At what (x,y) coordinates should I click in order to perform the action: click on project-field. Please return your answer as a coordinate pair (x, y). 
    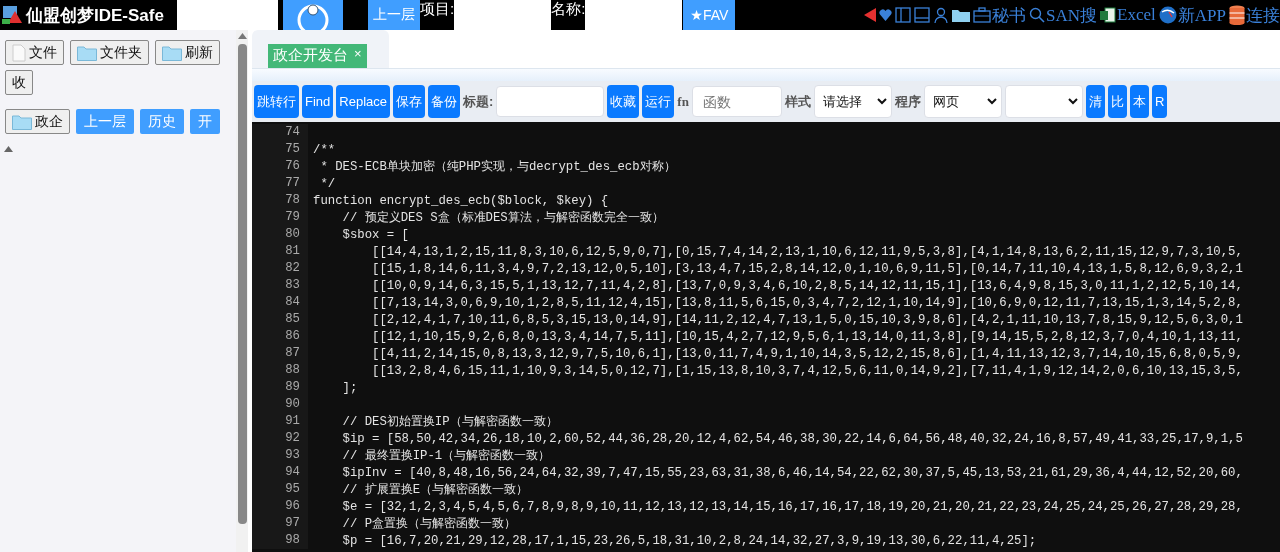
    Looking at the image, I should click on (503, 15).